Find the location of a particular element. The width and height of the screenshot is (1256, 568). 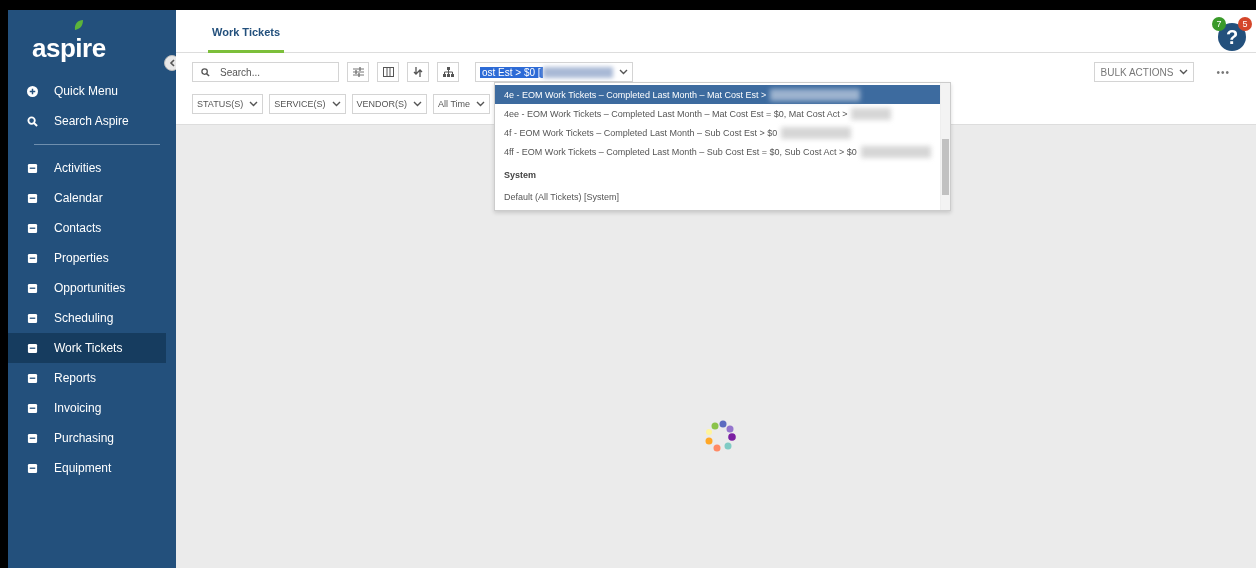

sidebar-item: Opportunities is located at coordinates (87, 288).